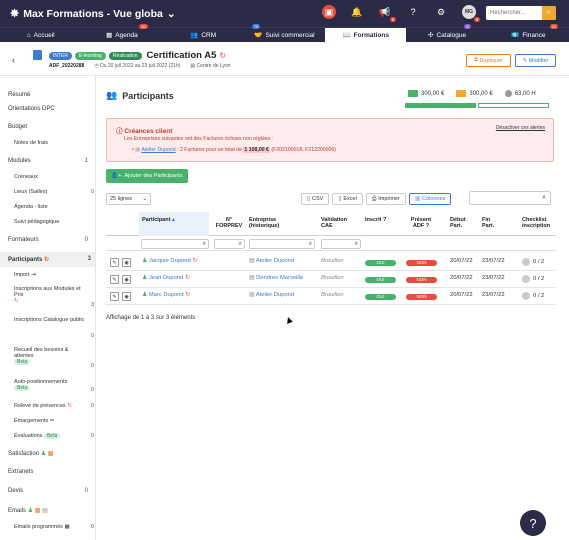 This screenshot has height=540, width=569. I want to click on col-inscrit: Inscrit ?, so click(382, 220).